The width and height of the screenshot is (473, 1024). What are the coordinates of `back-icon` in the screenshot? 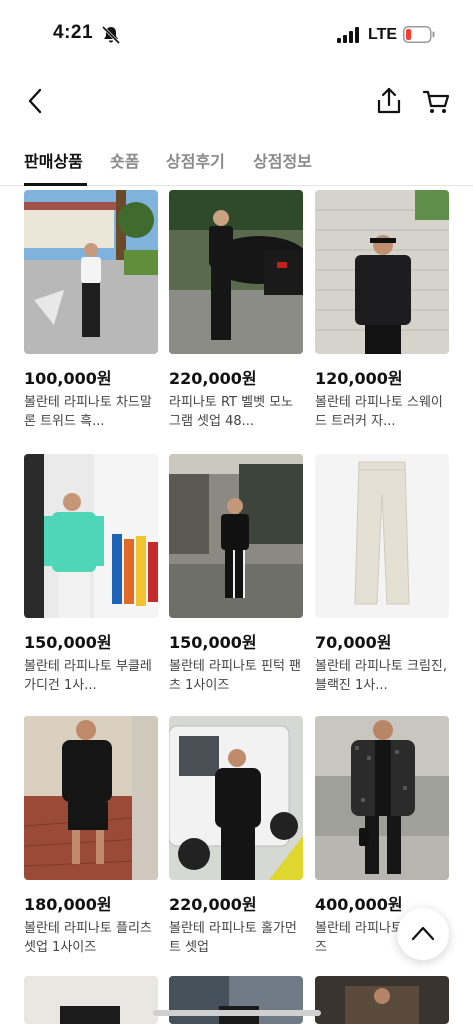 It's located at (37, 101).